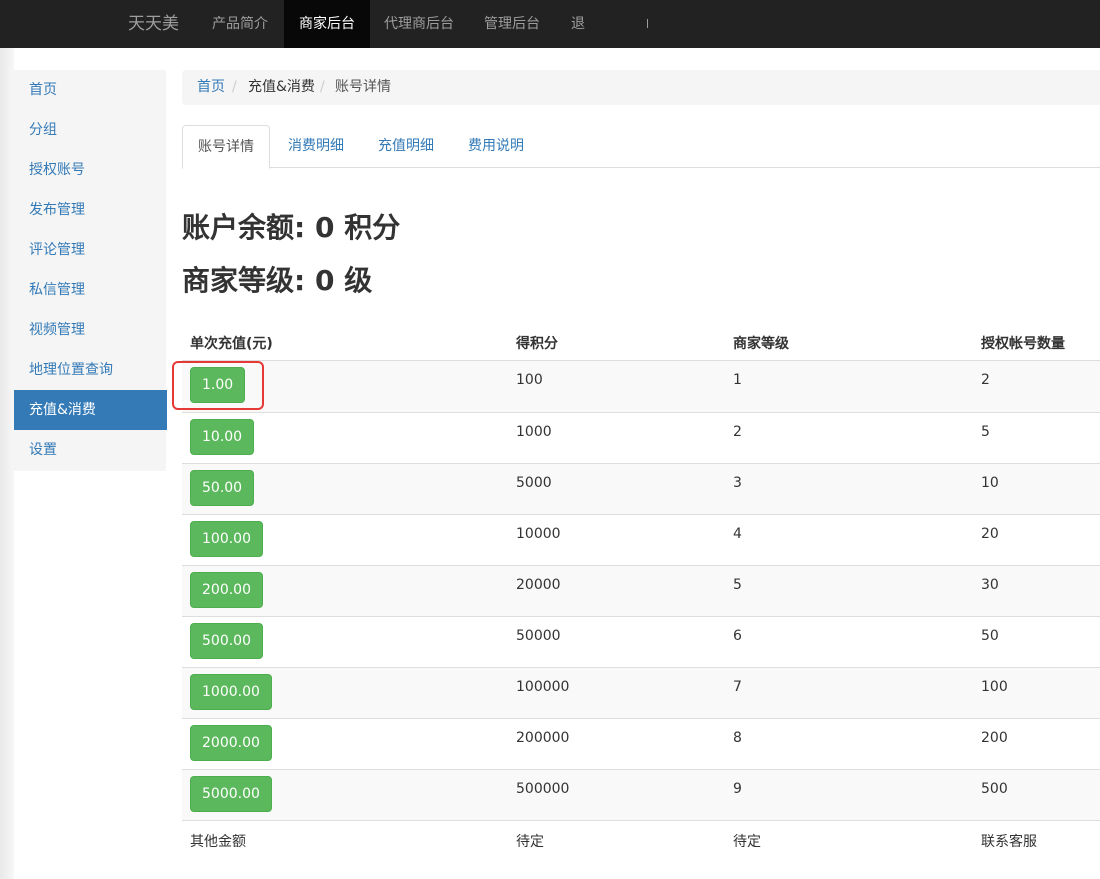 The height and width of the screenshot is (879, 1100). Describe the element at coordinates (240, 24) in the screenshot. I see `nav-product-intro: 产品简介` at that location.